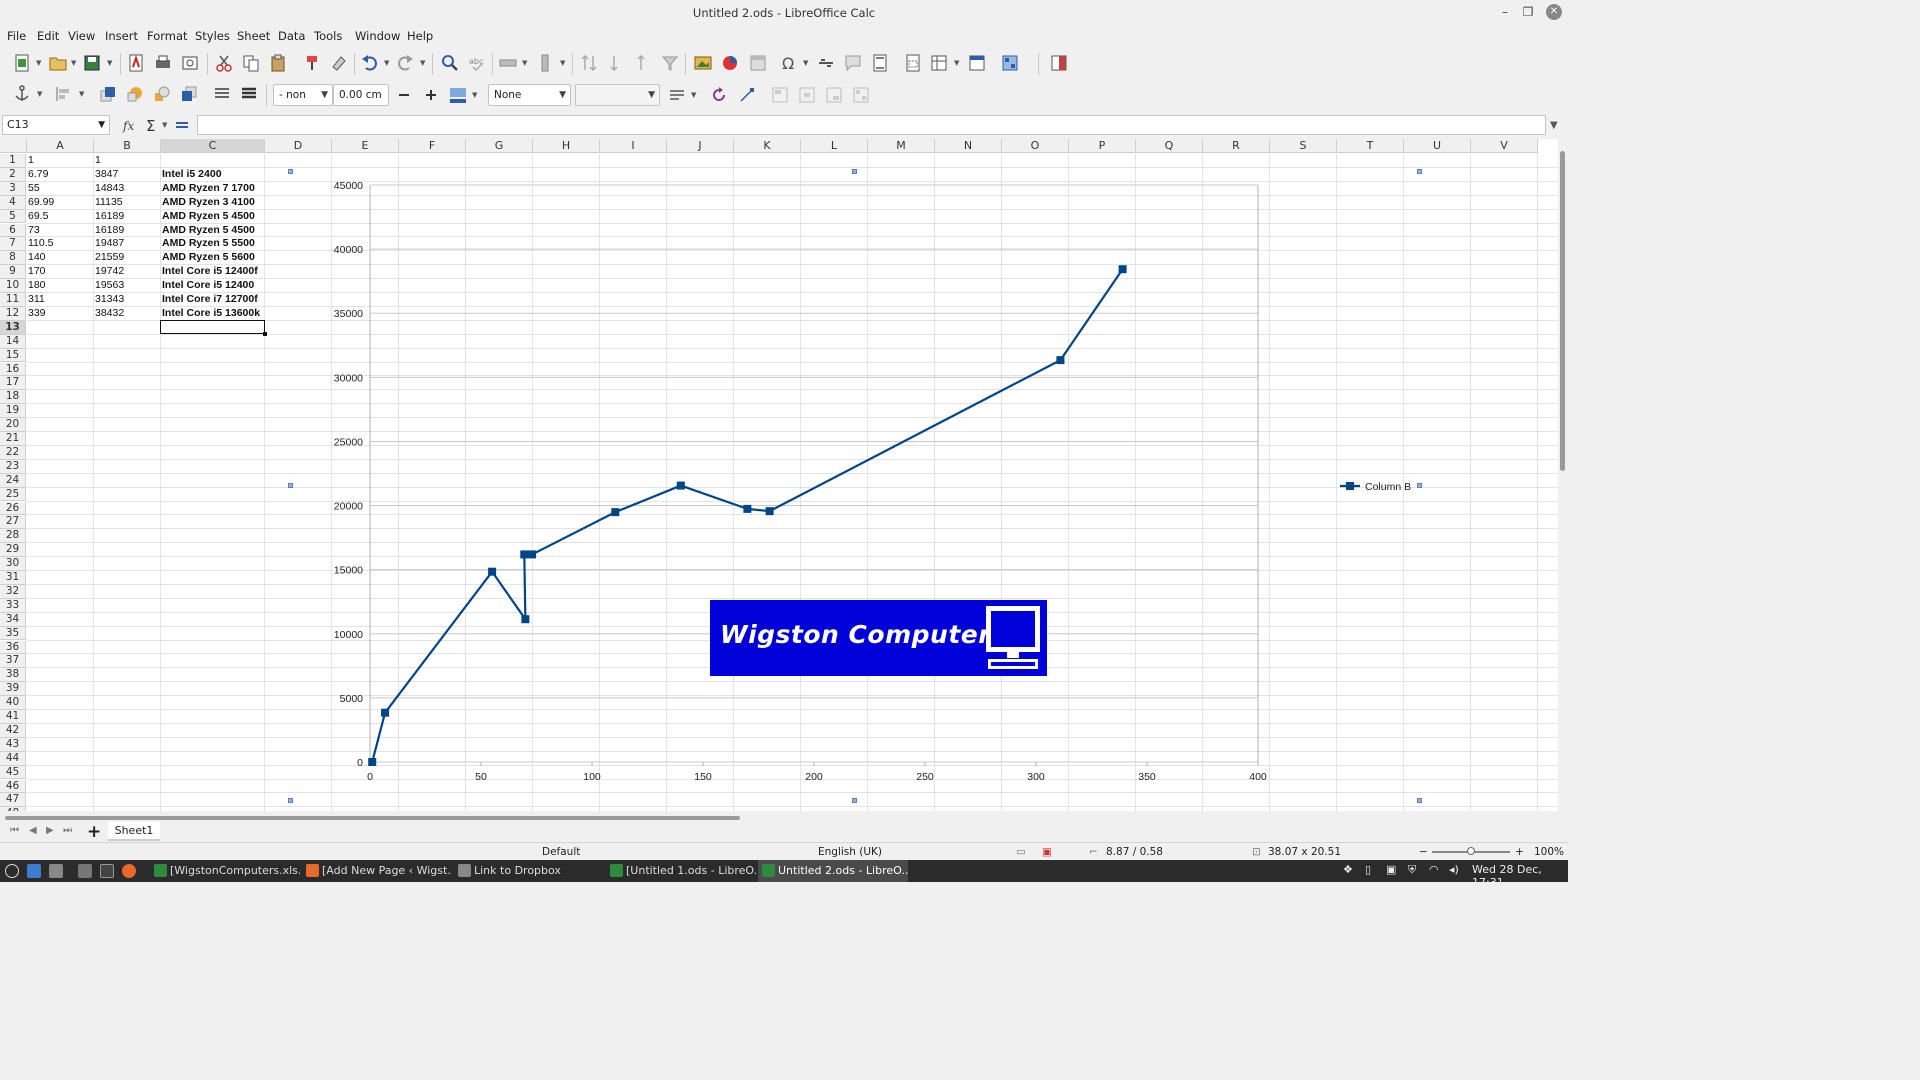 This screenshot has width=1920, height=1080. Describe the element at coordinates (13, 605) in the screenshot. I see `row-header-33: 33` at that location.